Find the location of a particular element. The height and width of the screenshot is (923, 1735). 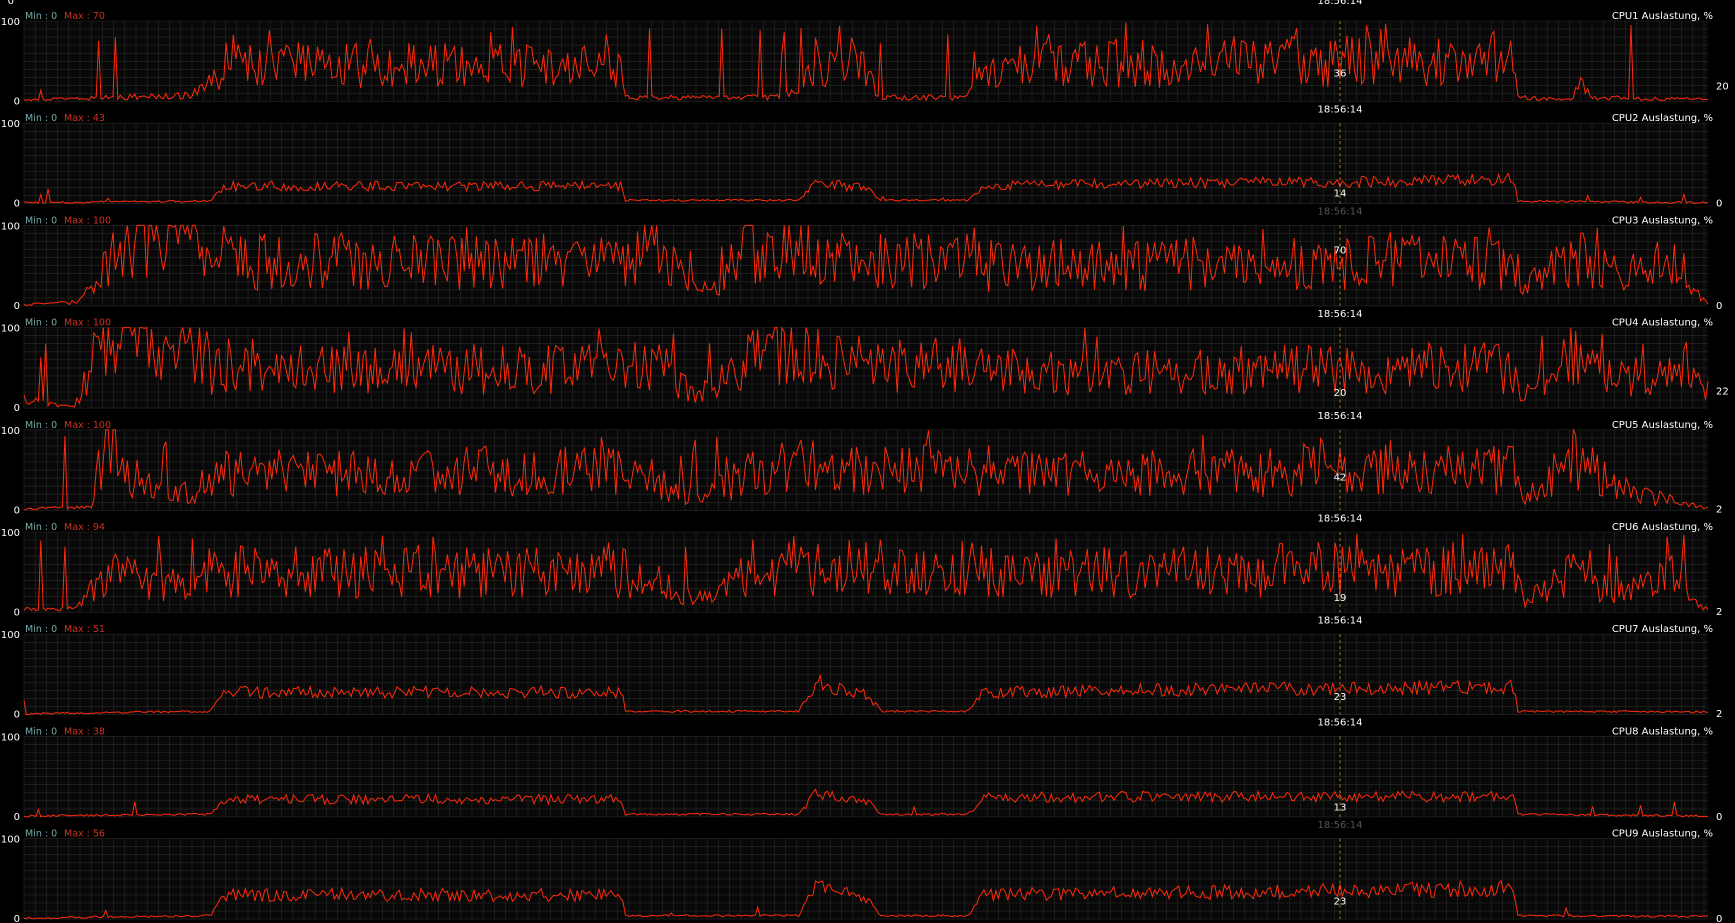

cursor-value: 13 is located at coordinates (1340, 807).